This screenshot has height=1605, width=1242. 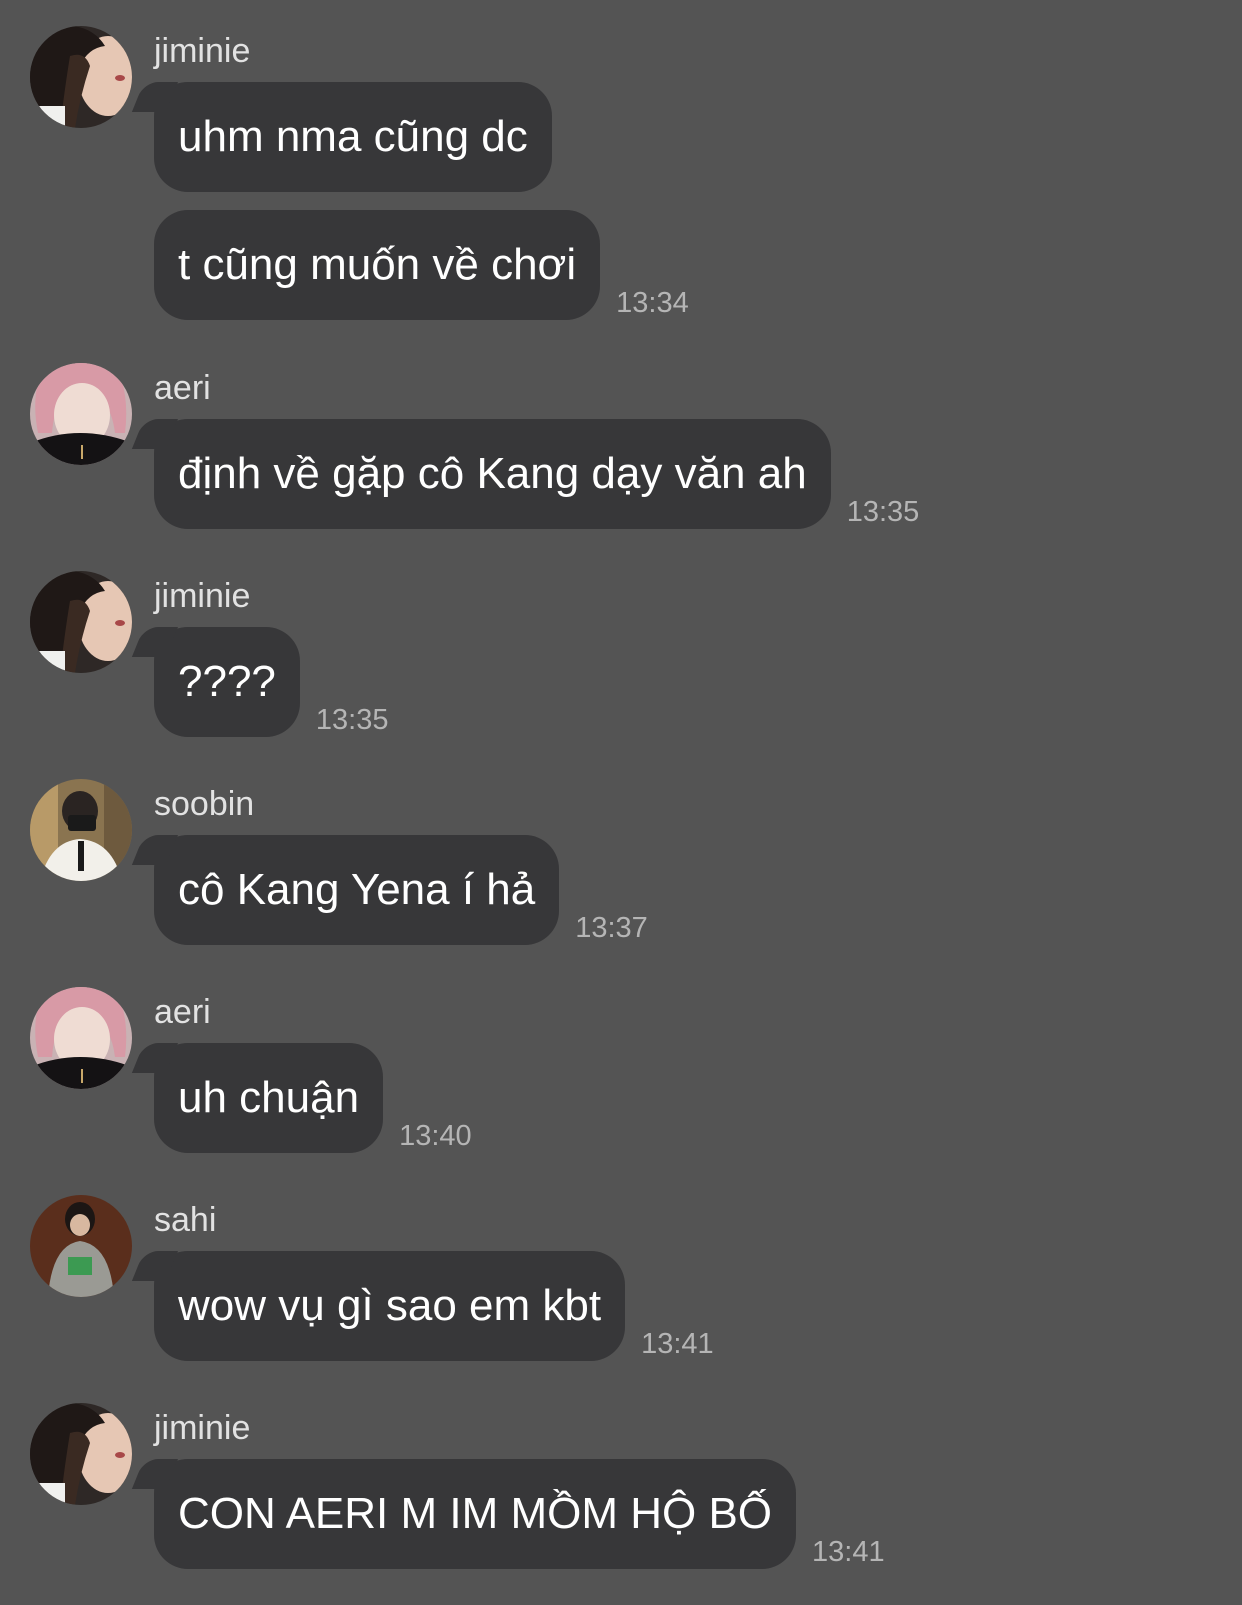 I want to click on message-row: uhm nma cũng dc, so click(x=353, y=137).